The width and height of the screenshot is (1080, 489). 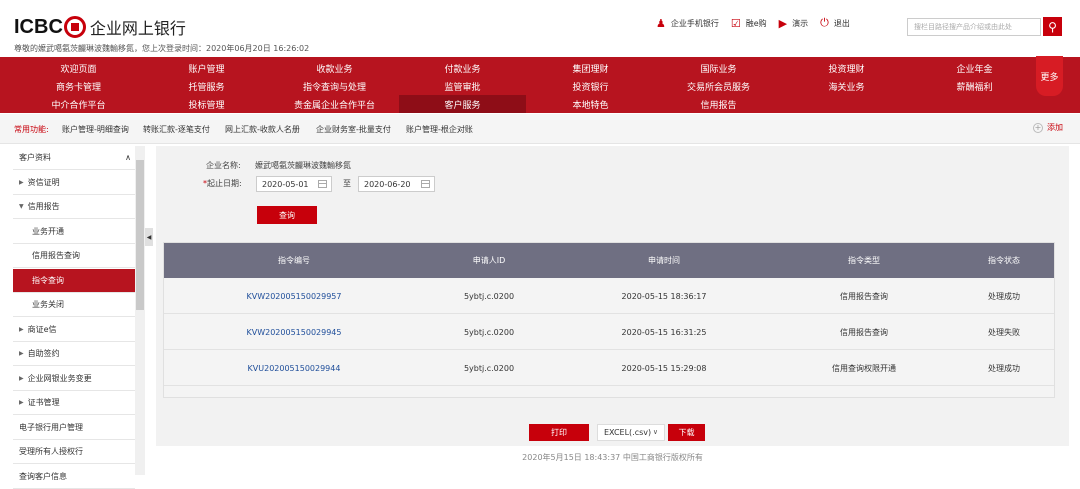 What do you see at coordinates (439, 129) in the screenshot?
I see `quick-link: 账户管理-根企对账` at bounding box center [439, 129].